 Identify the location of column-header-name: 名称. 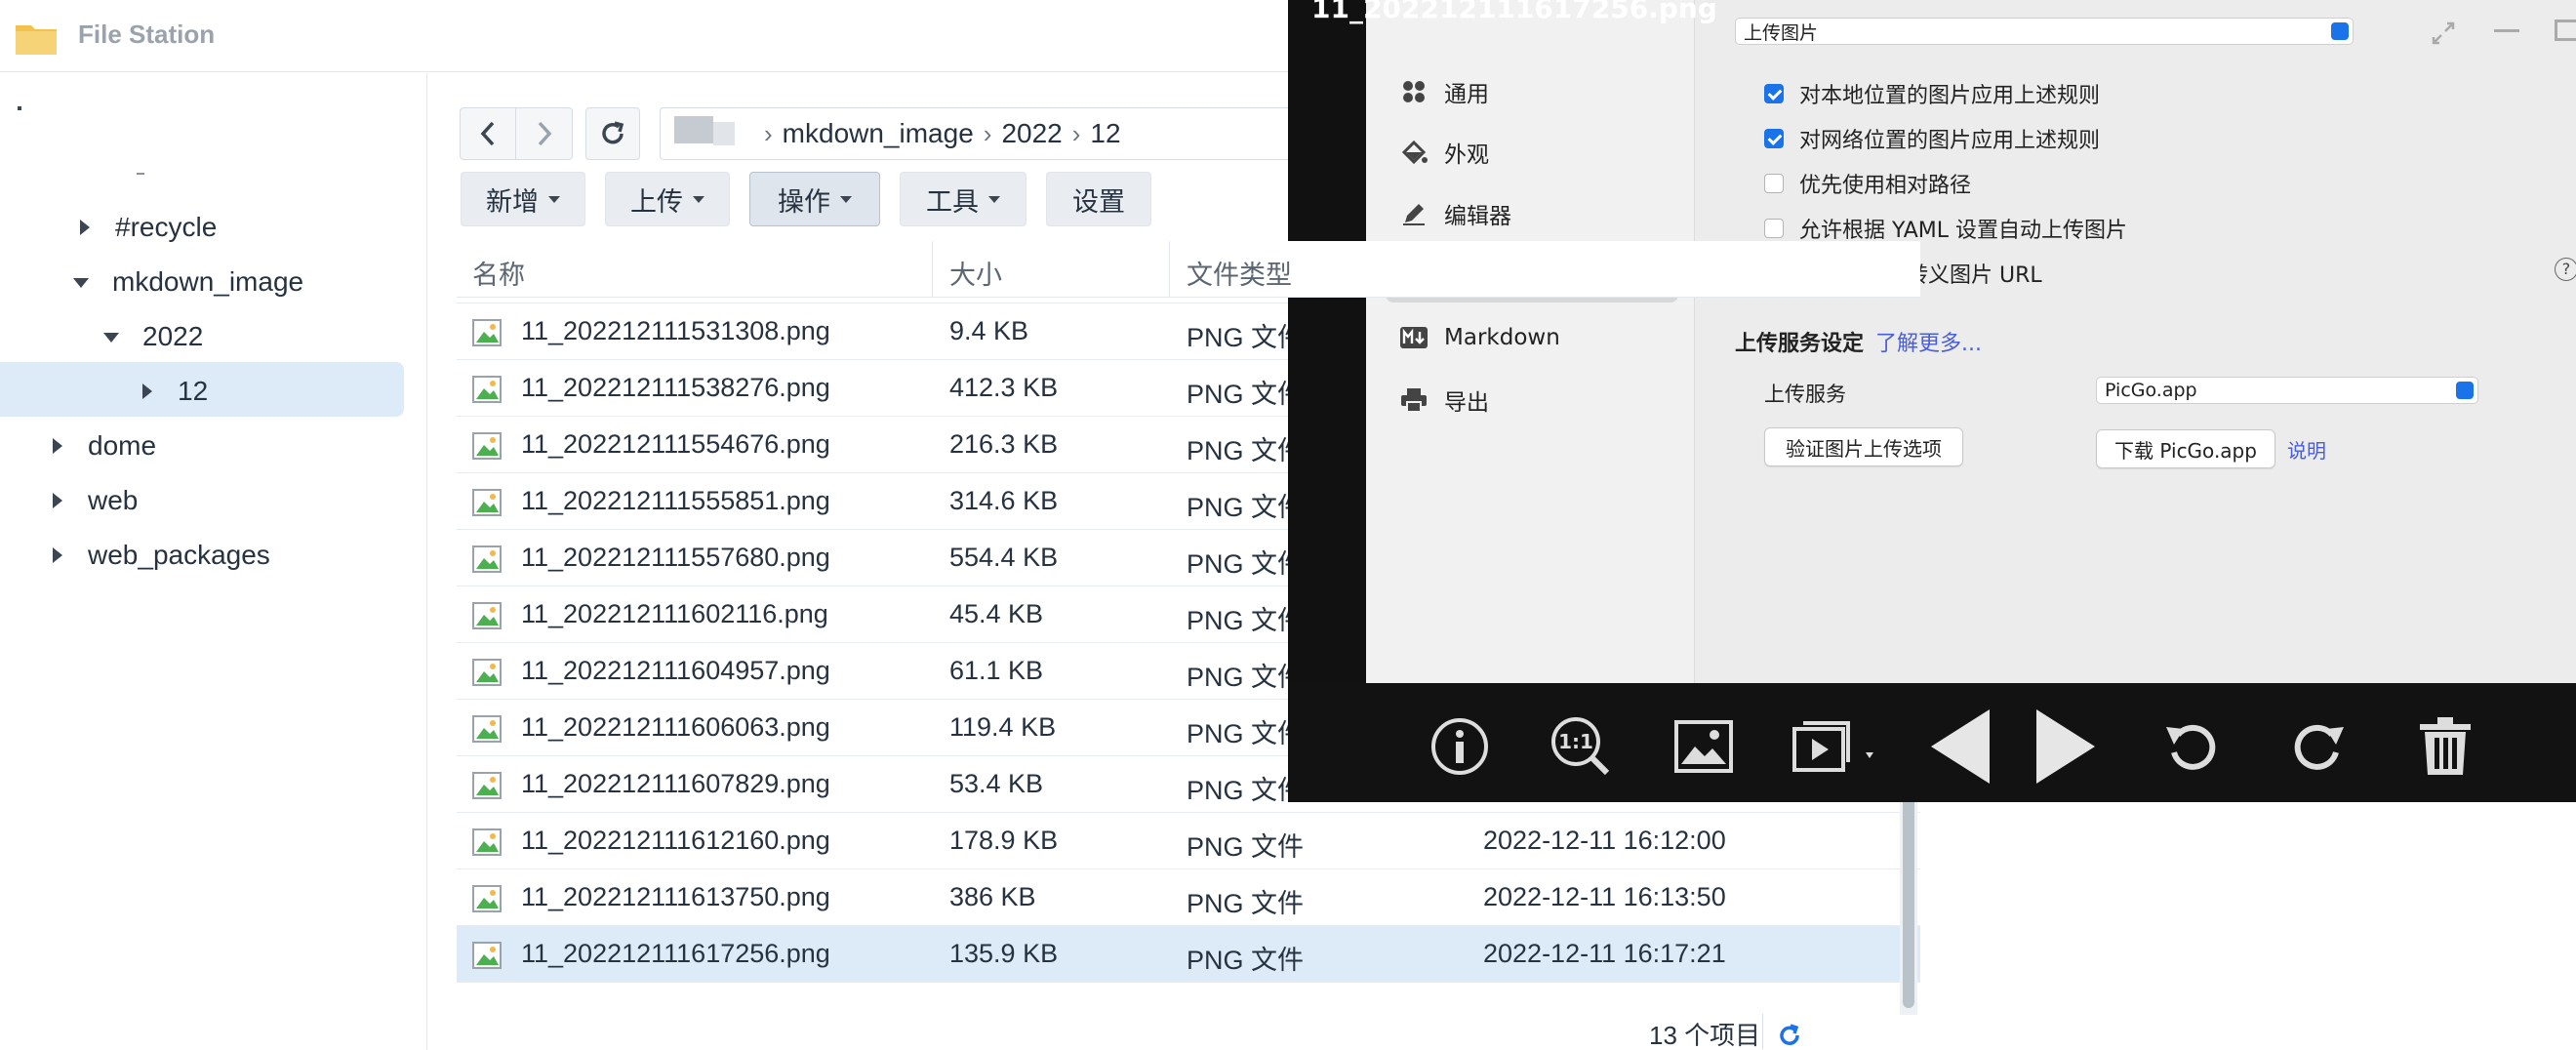
(498, 273).